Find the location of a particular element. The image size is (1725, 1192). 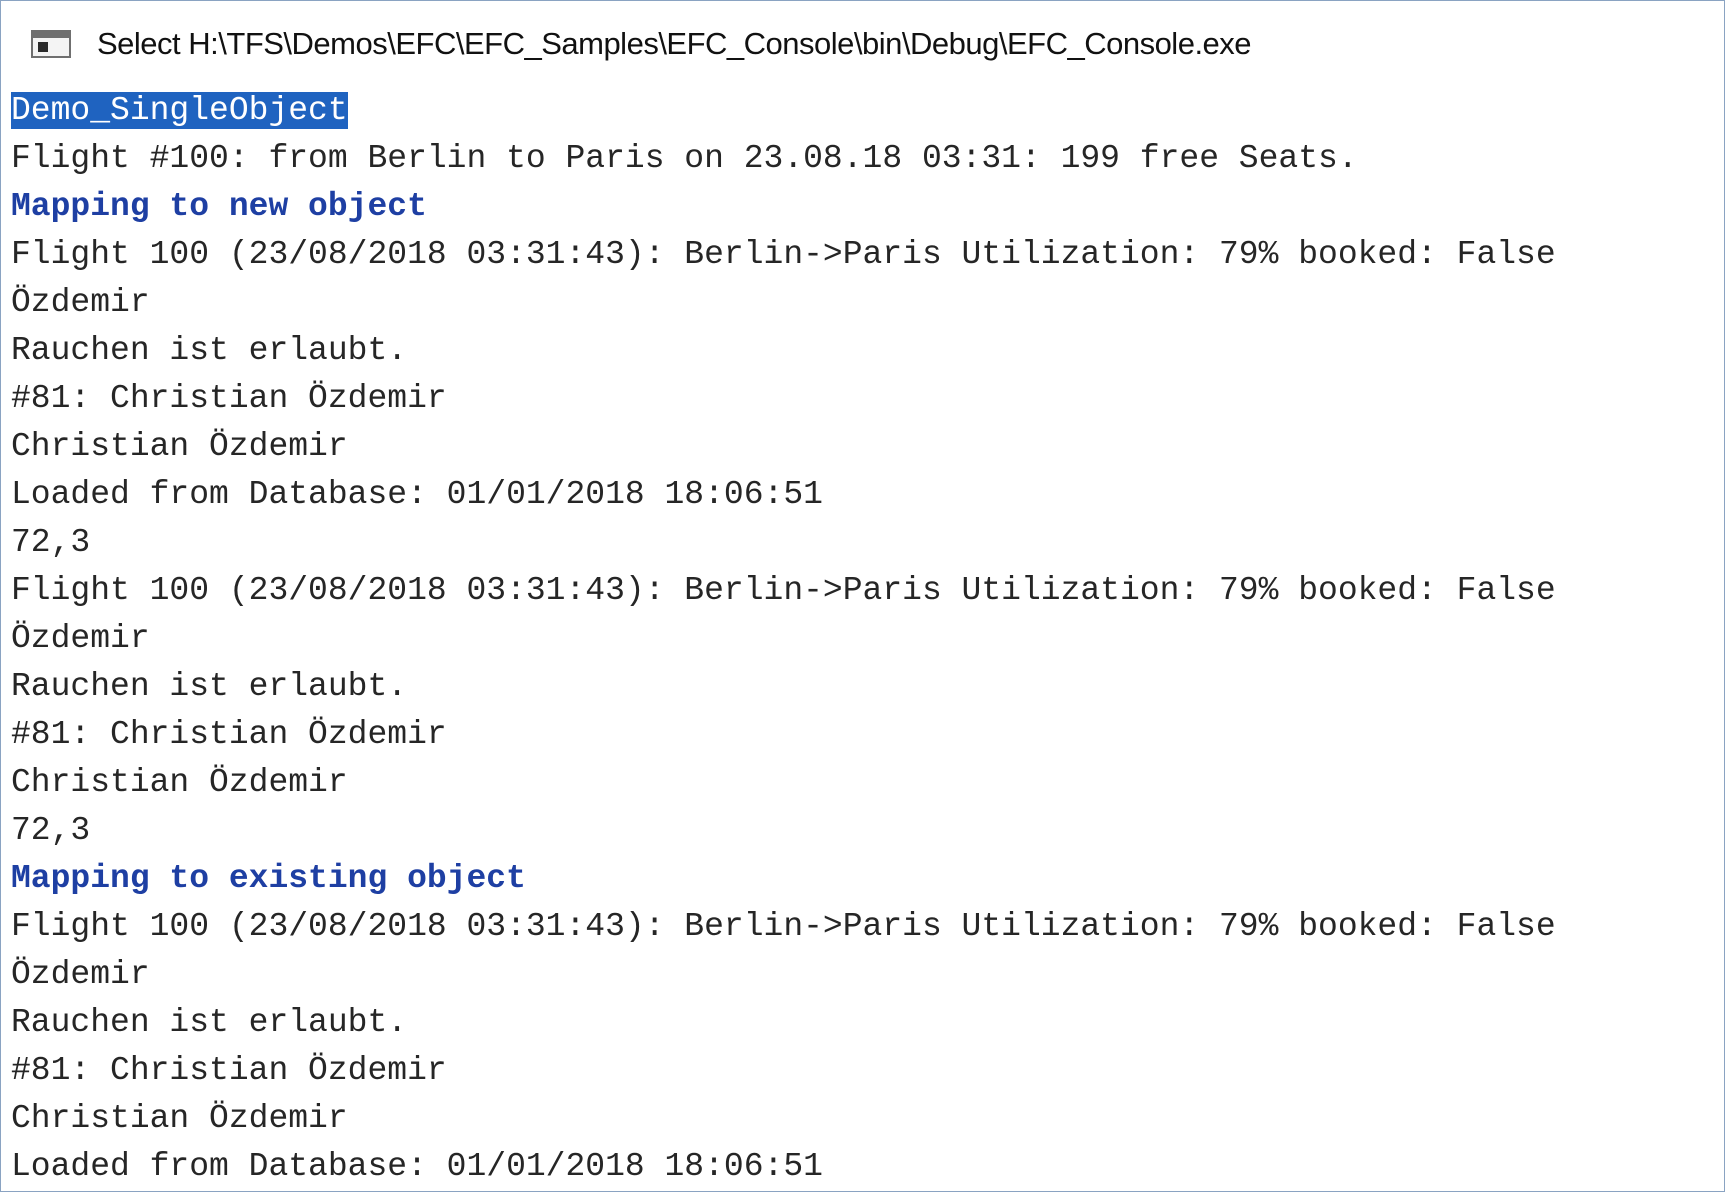

selected-text: Demo_SingleObject is located at coordinates (179, 110).